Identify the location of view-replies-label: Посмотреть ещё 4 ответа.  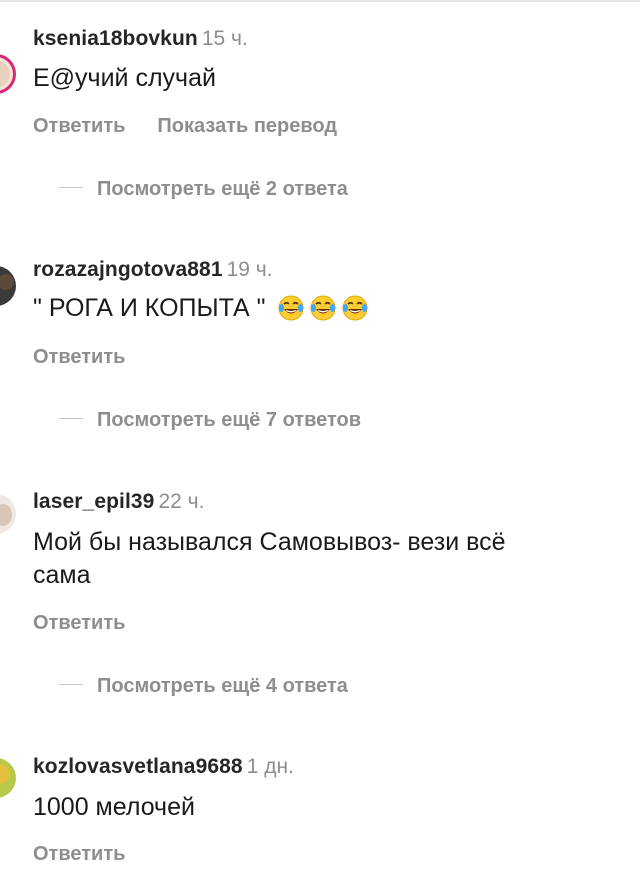
(222, 686).